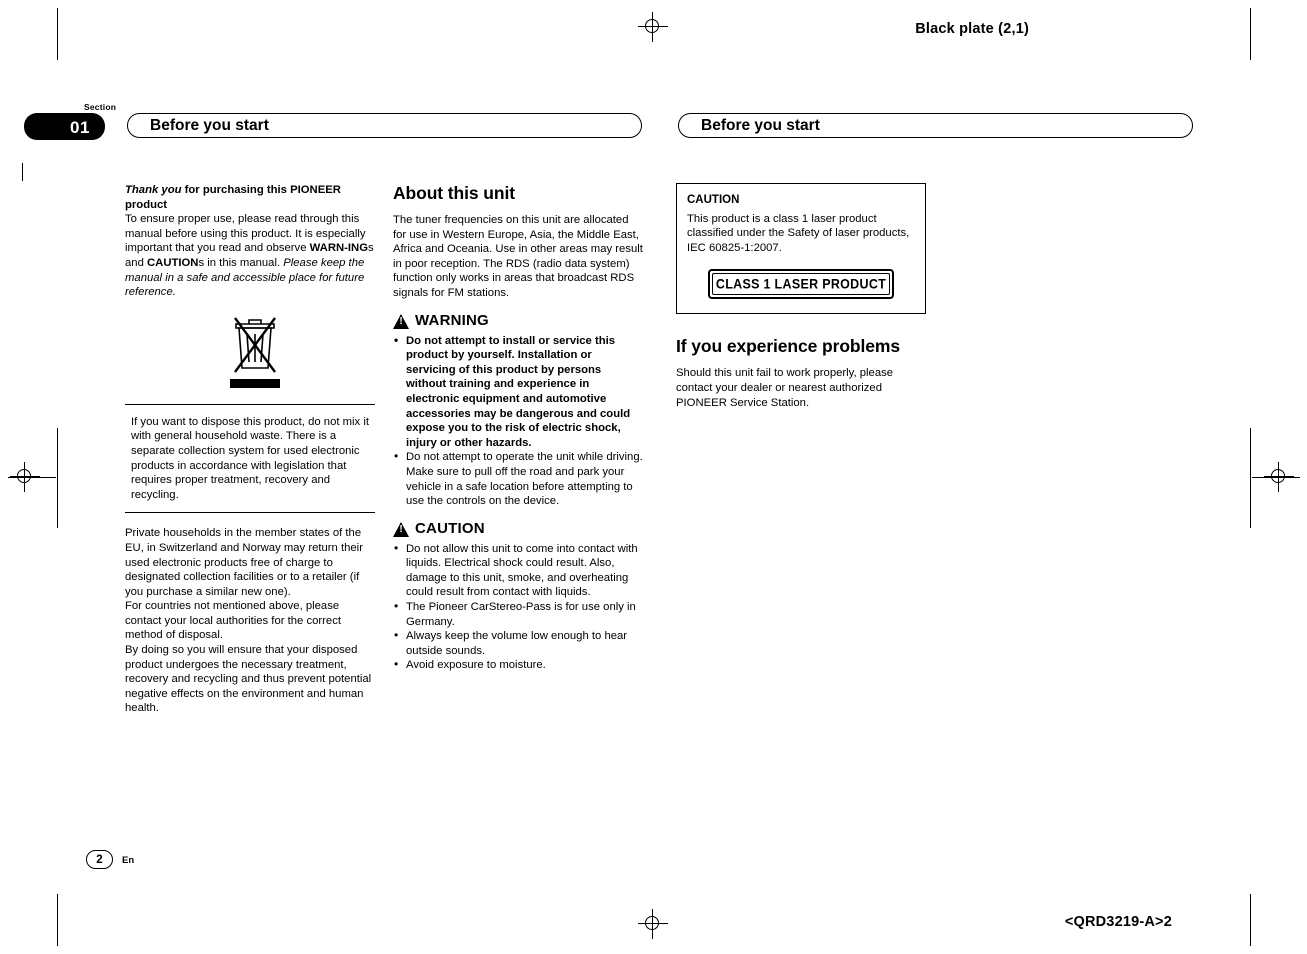  I want to click on document-code-label: <QRD3219-A>2, so click(1118, 922).